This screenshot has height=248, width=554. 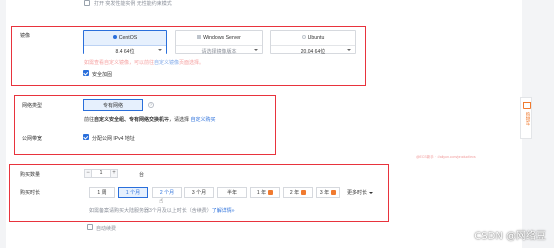 What do you see at coordinates (113, 105) in the screenshot?
I see `network-type-vpc: 专有网络` at bounding box center [113, 105].